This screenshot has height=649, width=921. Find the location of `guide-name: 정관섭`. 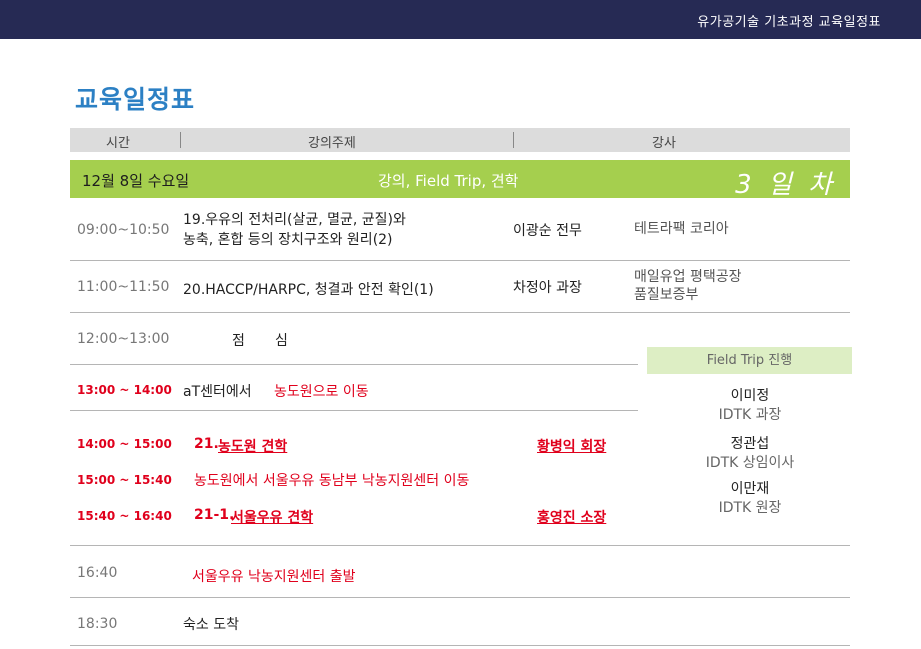

guide-name: 정관섭 is located at coordinates (750, 444).